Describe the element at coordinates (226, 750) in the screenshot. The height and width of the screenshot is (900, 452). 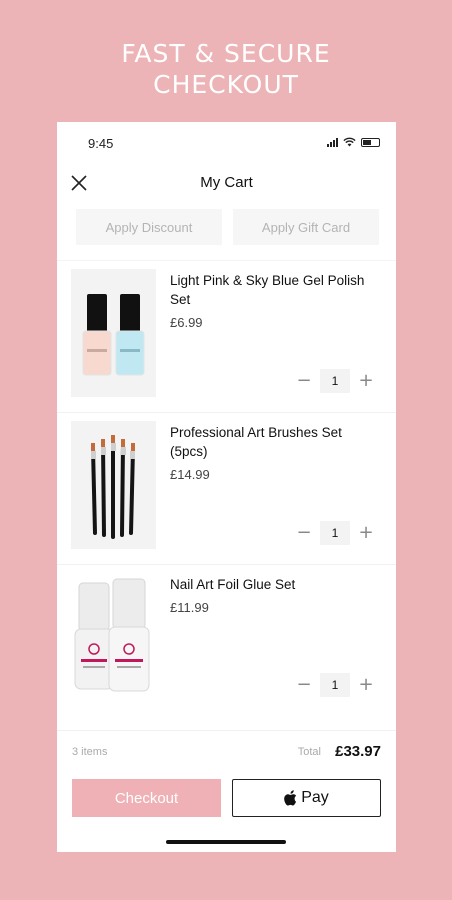
I see `cart-summary: 3 items Total £33.97` at that location.